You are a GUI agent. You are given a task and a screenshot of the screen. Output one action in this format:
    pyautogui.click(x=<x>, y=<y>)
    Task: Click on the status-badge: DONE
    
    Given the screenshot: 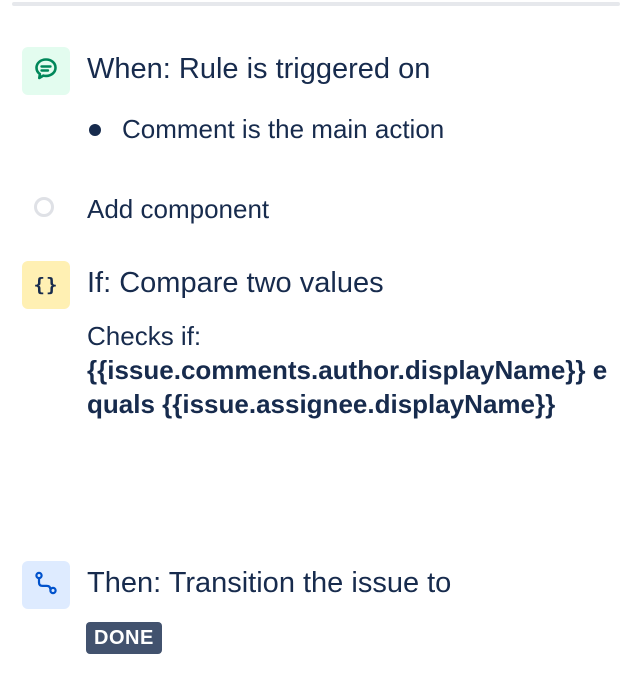 What is the action you would take?
    pyautogui.click(x=124, y=638)
    